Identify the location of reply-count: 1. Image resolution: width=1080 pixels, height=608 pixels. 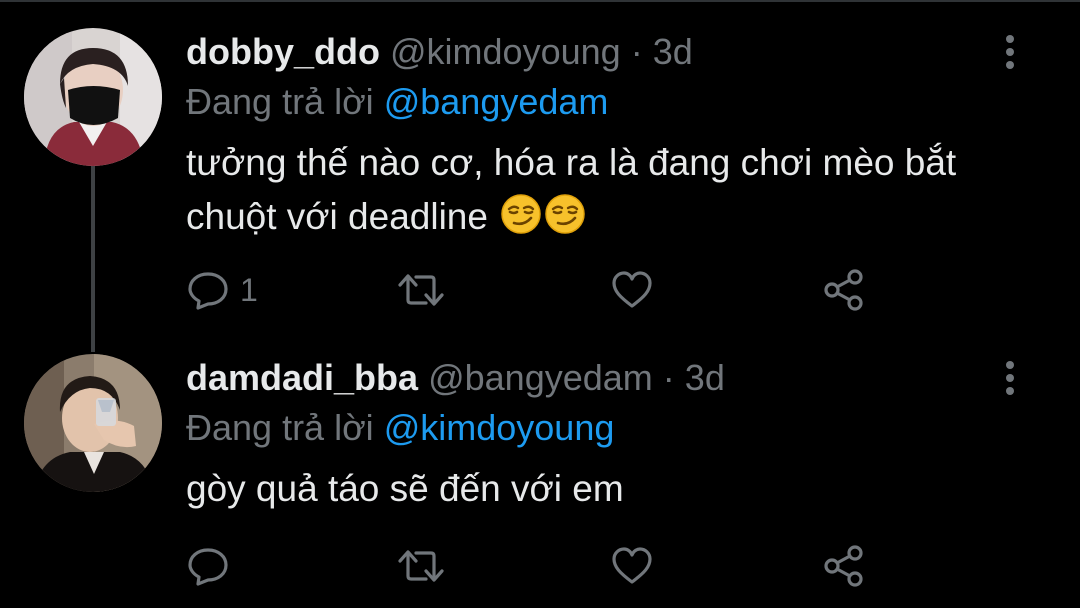
(249, 289).